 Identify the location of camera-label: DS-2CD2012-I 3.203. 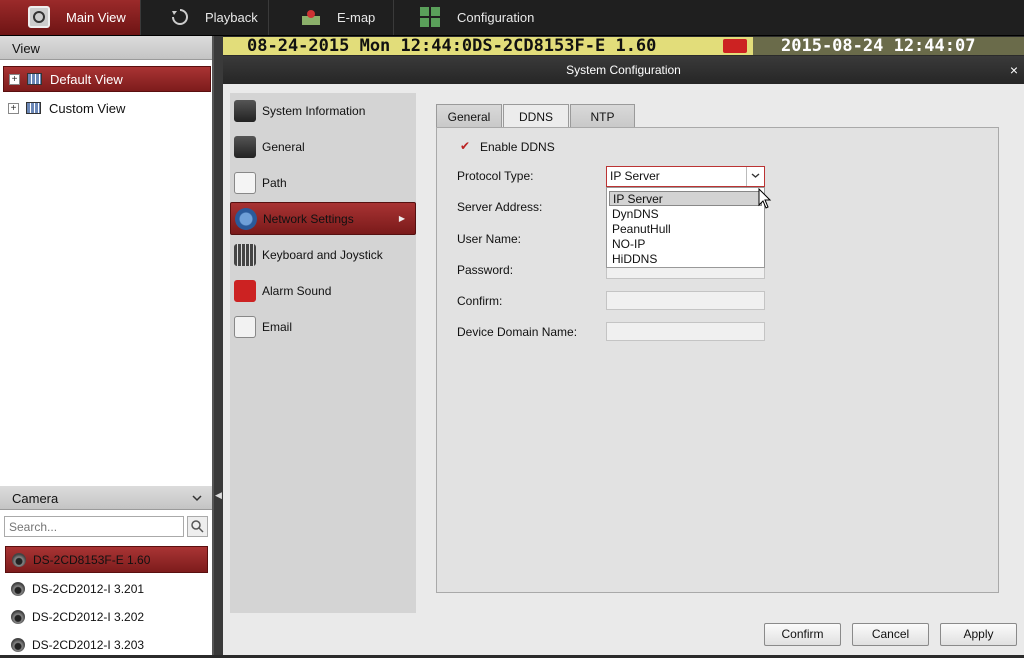
(88, 644).